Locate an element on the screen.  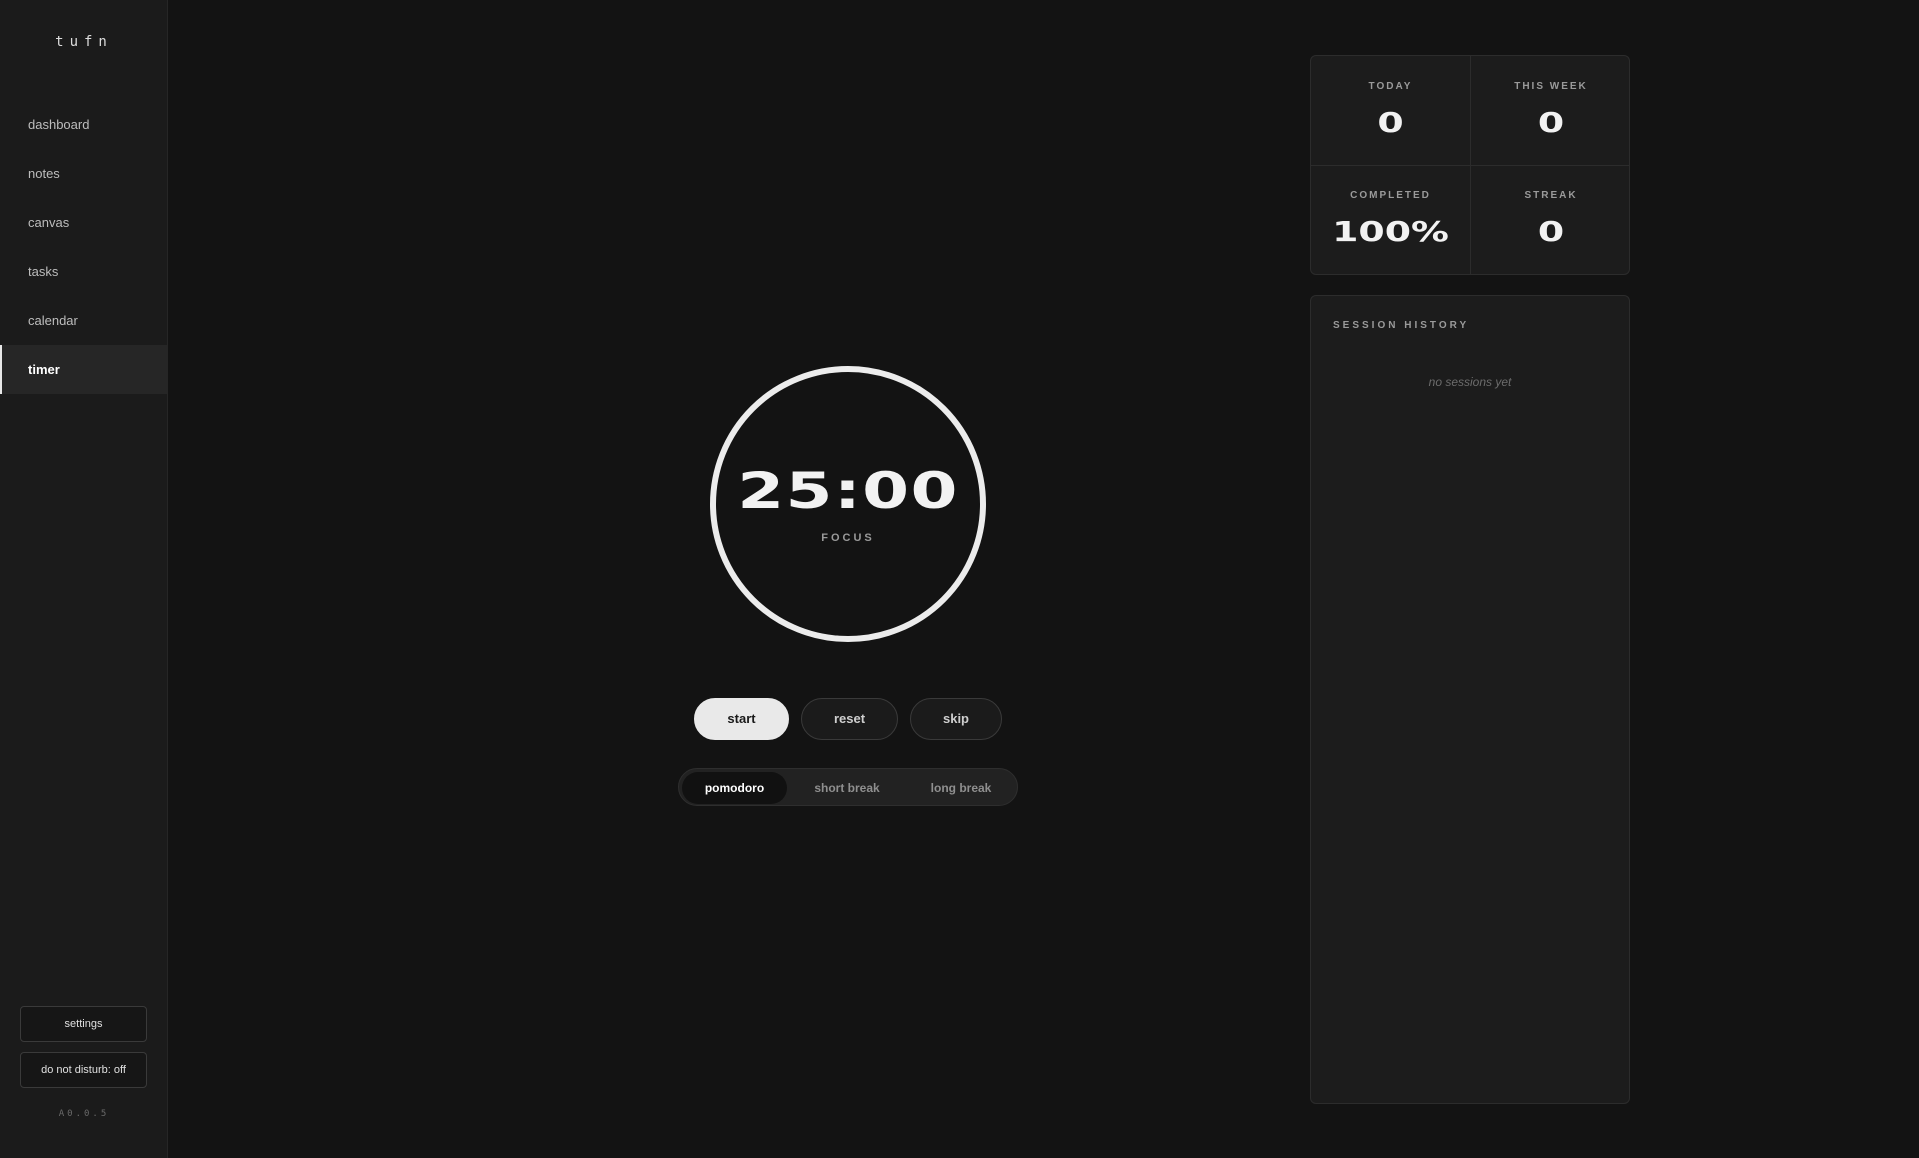
reset-button: reset is located at coordinates (849, 719).